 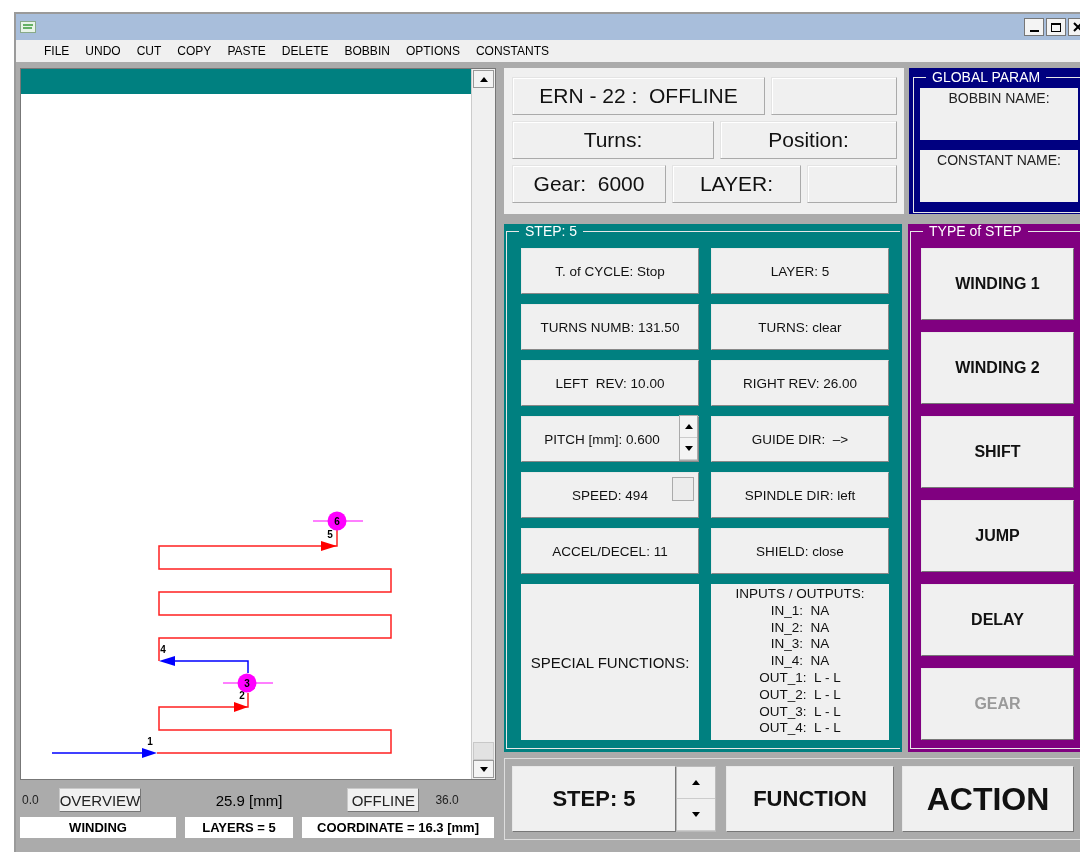 What do you see at coordinates (800, 611) in the screenshot?
I see `io-line: IN_1: NA` at bounding box center [800, 611].